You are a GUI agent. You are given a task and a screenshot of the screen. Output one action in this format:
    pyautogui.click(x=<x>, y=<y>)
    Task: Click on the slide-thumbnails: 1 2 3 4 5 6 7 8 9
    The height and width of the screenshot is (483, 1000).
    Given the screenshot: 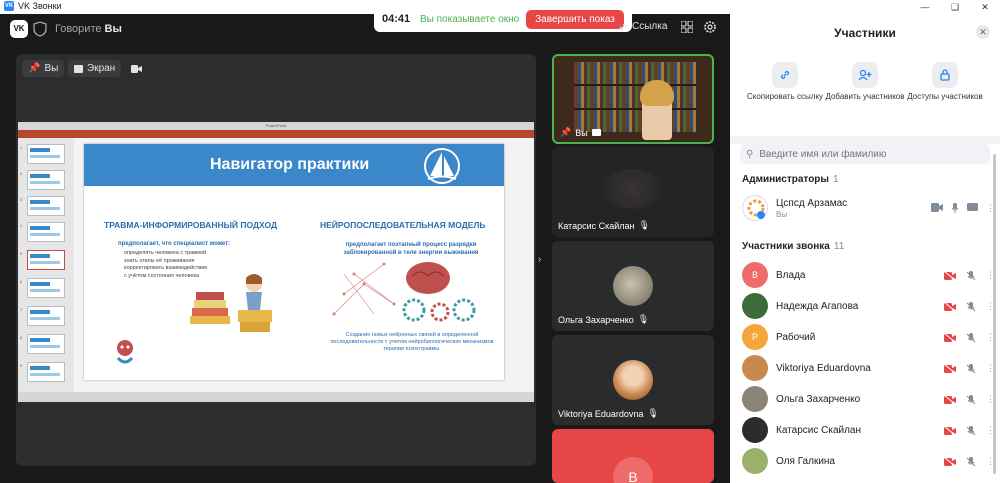 What is the action you would take?
    pyautogui.click(x=46, y=265)
    